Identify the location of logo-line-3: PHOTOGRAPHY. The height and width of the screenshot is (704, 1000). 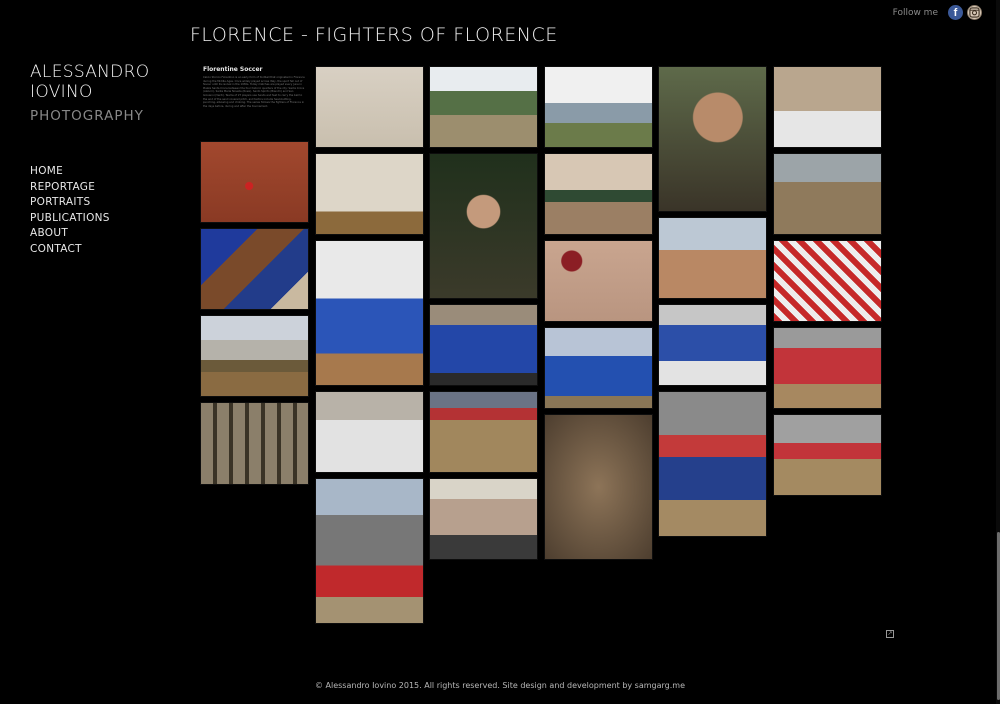
(87, 116).